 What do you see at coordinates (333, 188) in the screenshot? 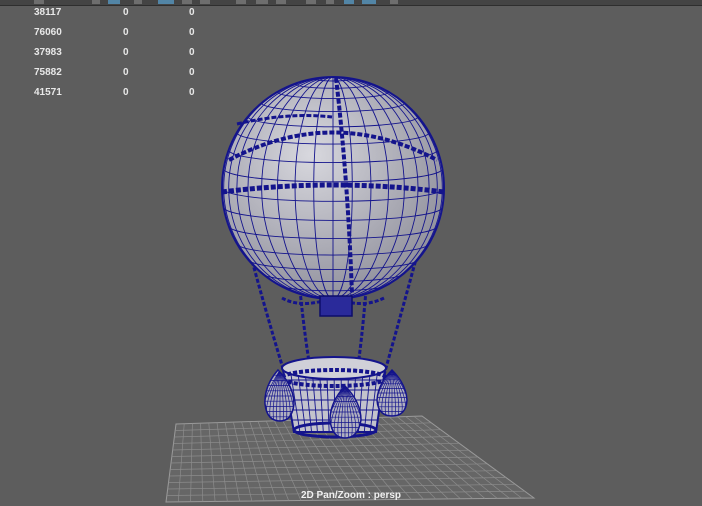
I see `balloon-envelope` at bounding box center [333, 188].